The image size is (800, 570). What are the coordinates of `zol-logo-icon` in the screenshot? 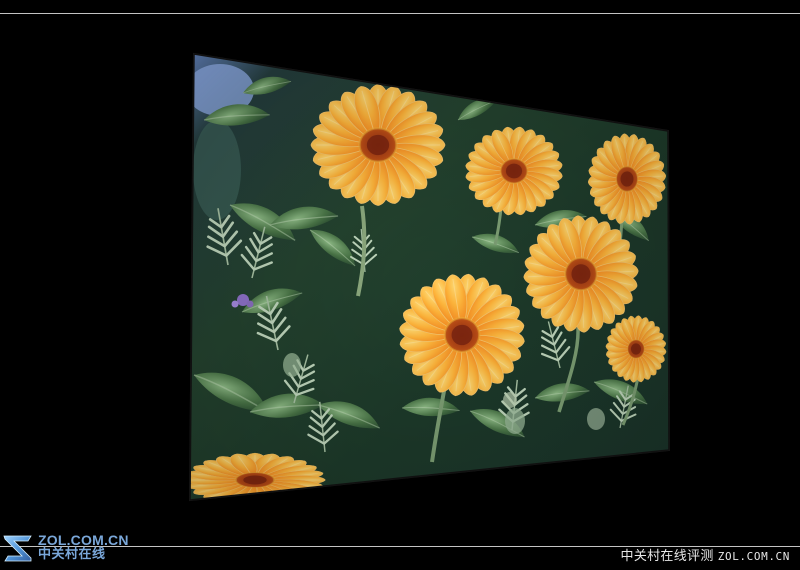 It's located at (17, 548).